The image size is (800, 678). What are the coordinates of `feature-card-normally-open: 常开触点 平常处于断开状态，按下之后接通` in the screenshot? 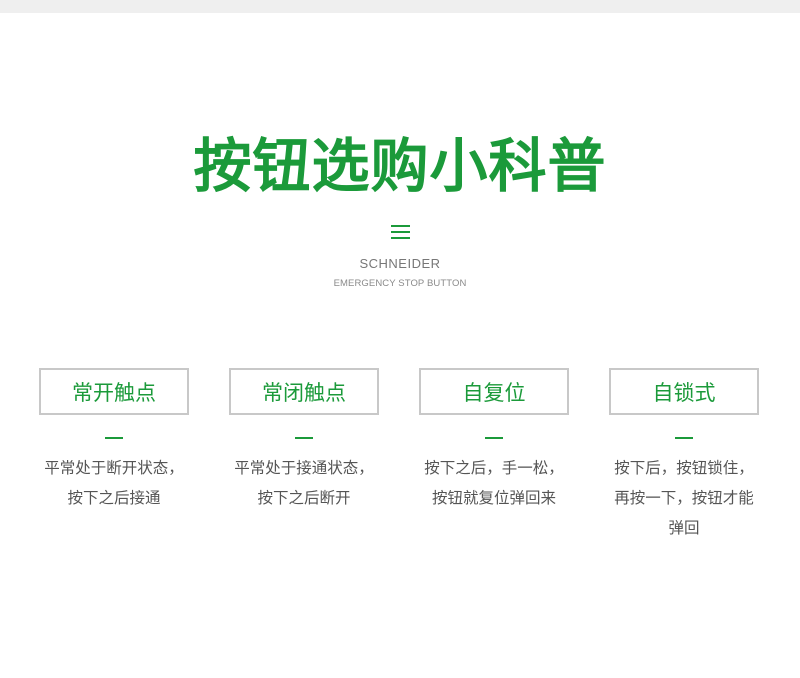 It's located at (114, 440).